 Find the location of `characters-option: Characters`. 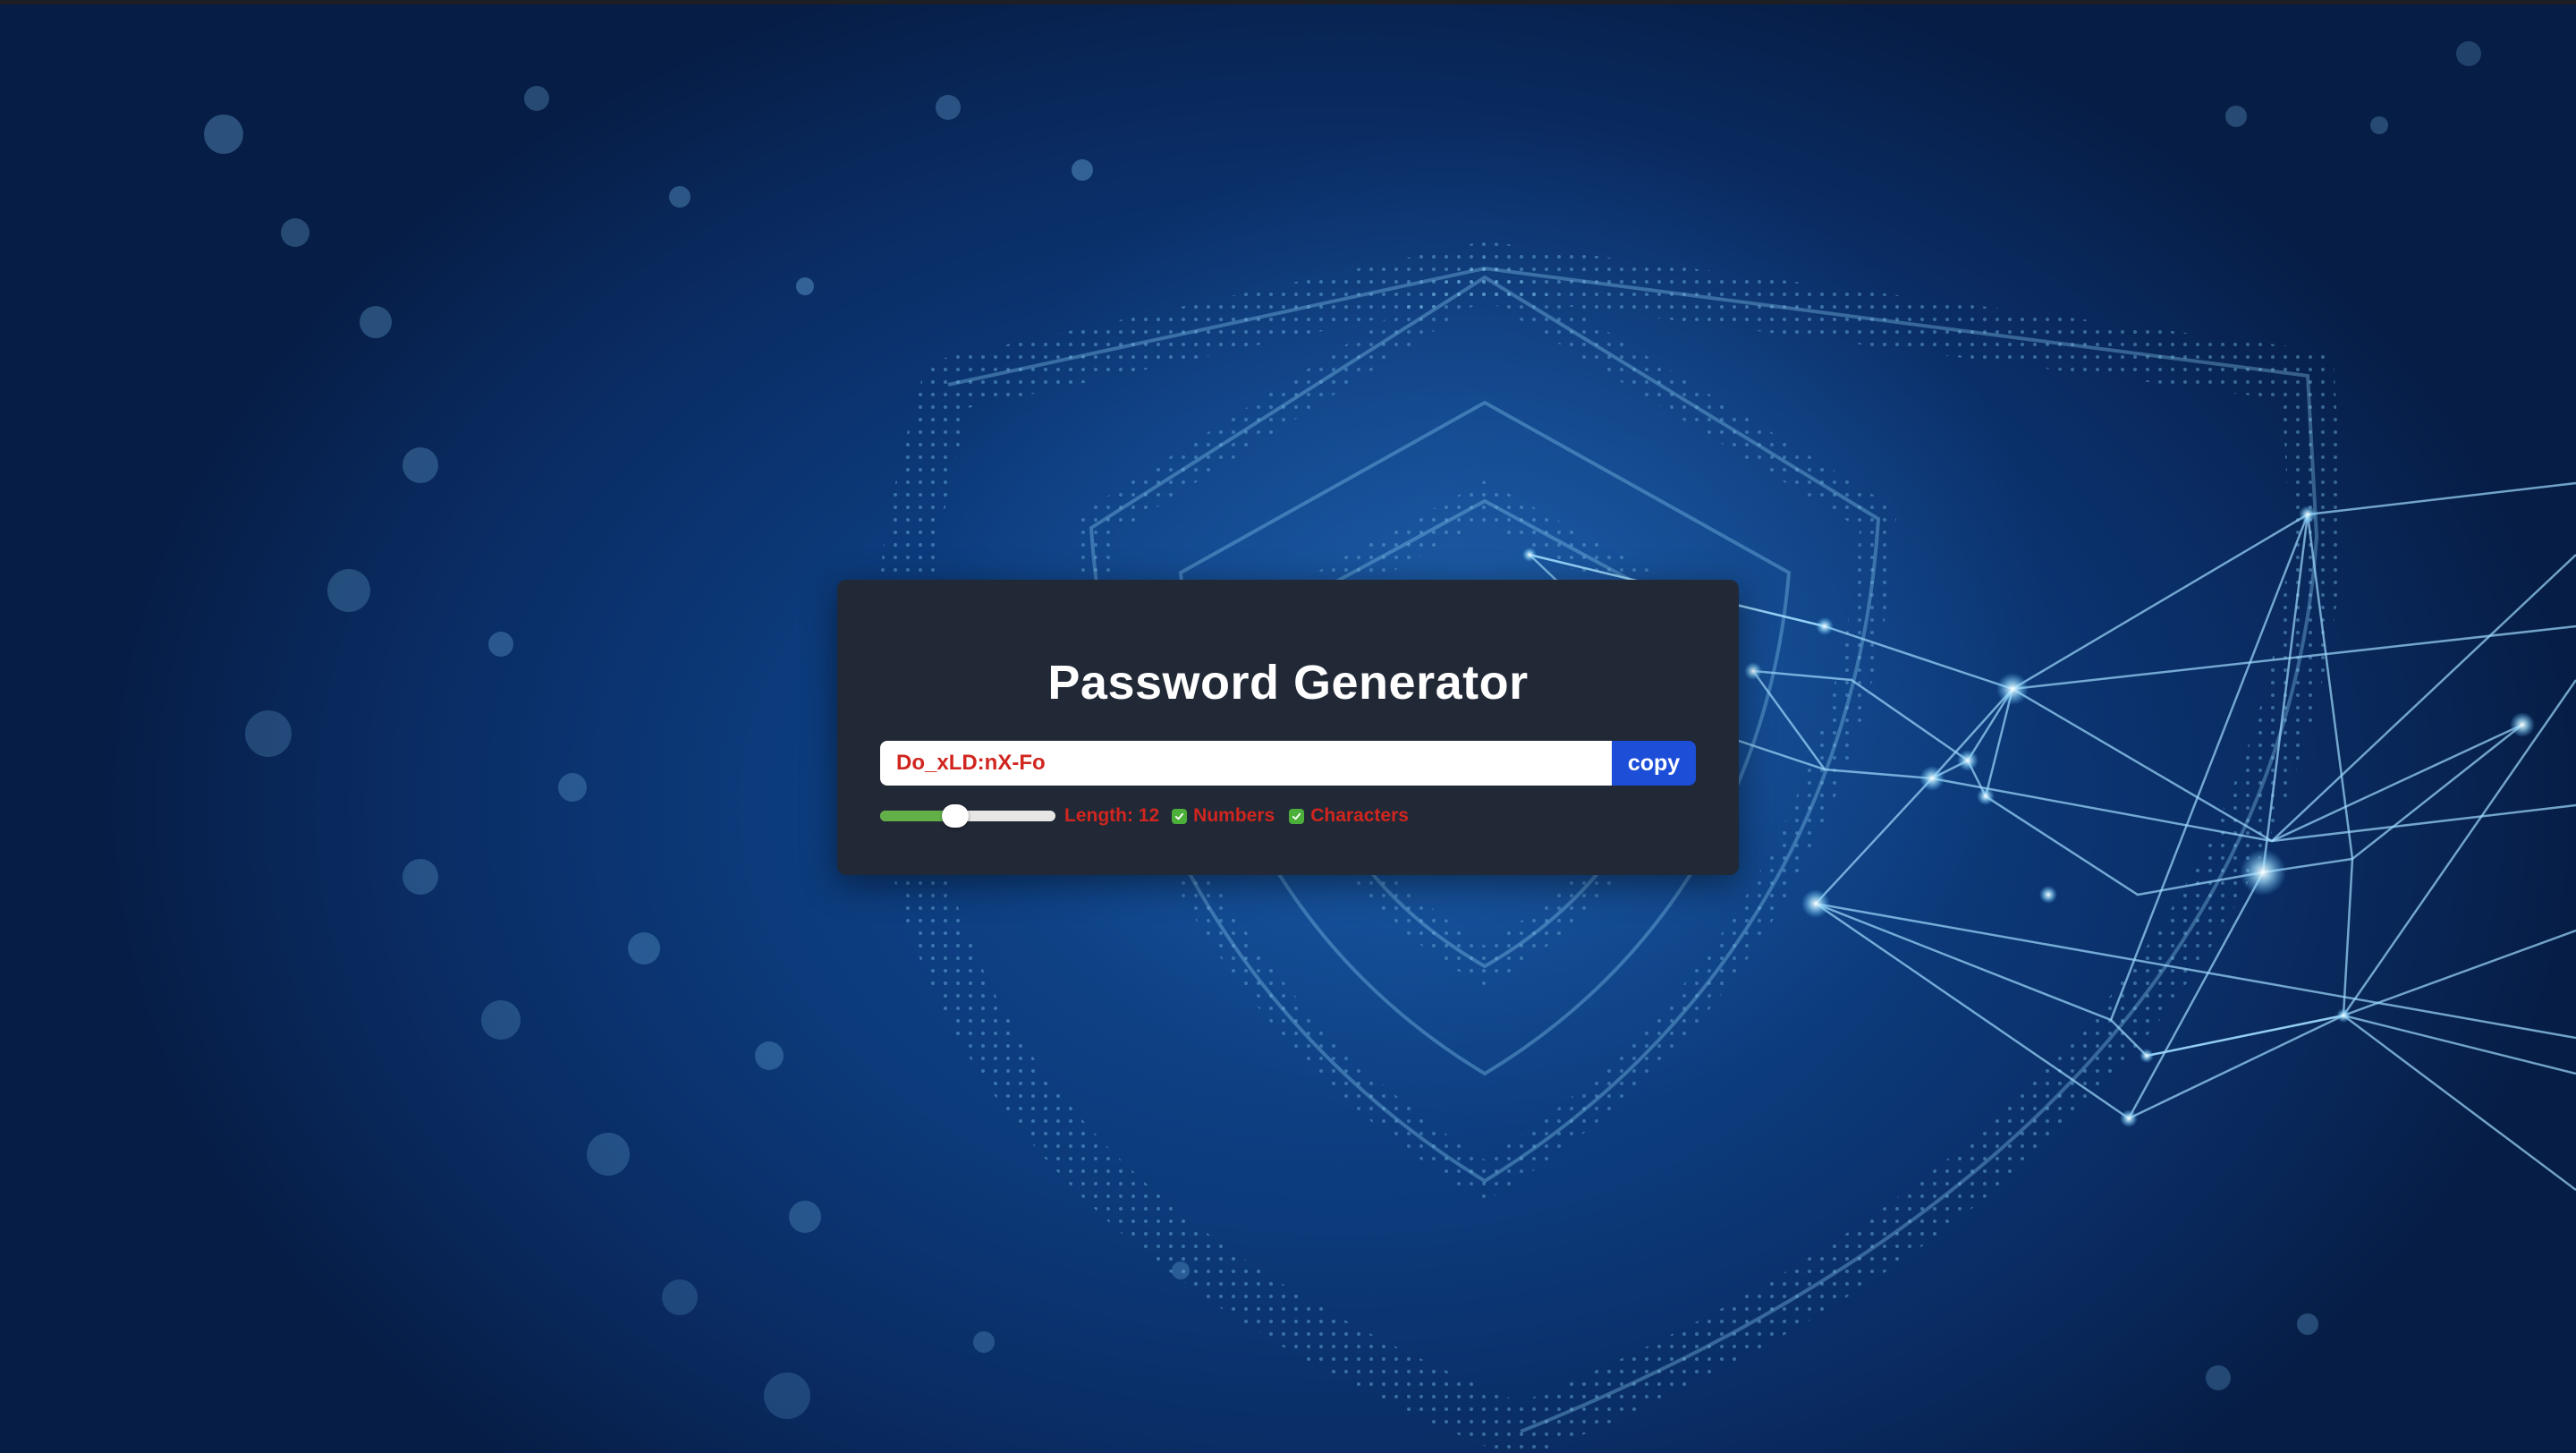

characters-option: Characters is located at coordinates (1349, 816).